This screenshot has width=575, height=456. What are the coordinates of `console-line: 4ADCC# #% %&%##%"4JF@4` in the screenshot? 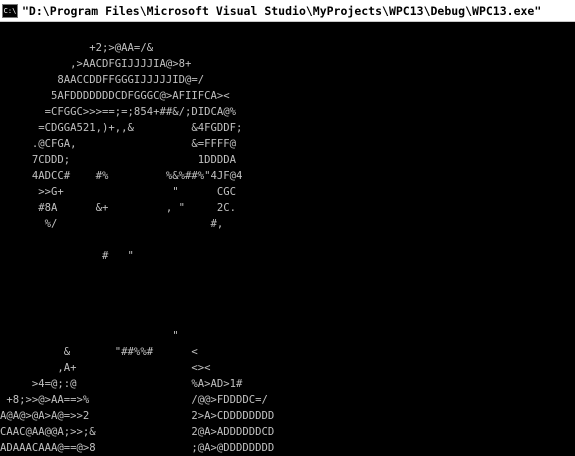 It's located at (121, 176).